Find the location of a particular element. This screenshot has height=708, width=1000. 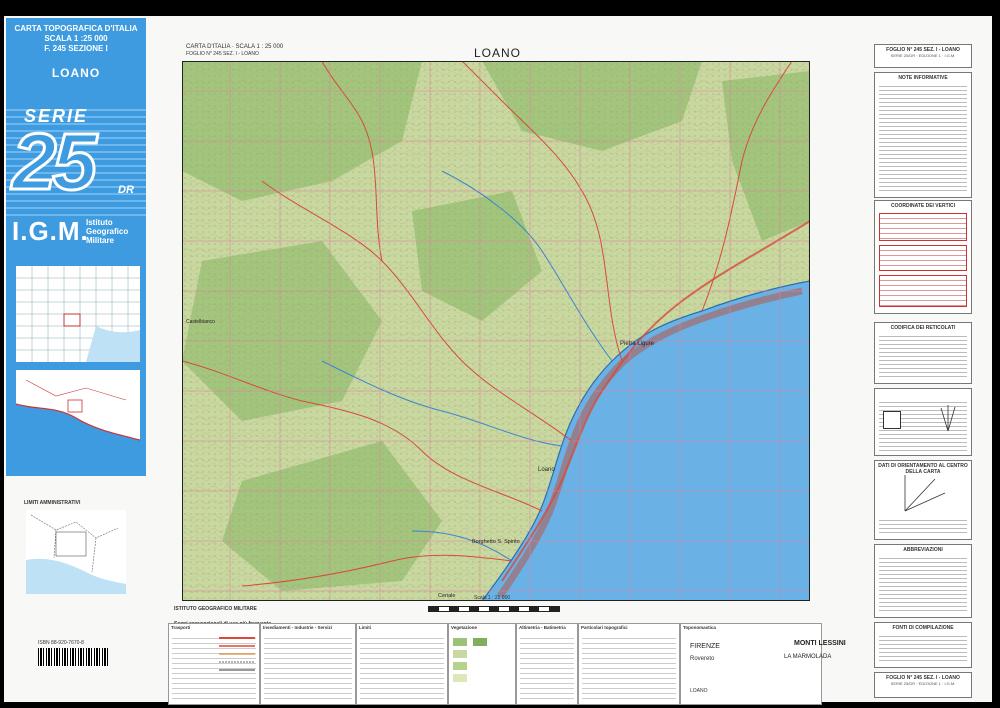

cover-unit: DR is located at coordinates (126, 190).